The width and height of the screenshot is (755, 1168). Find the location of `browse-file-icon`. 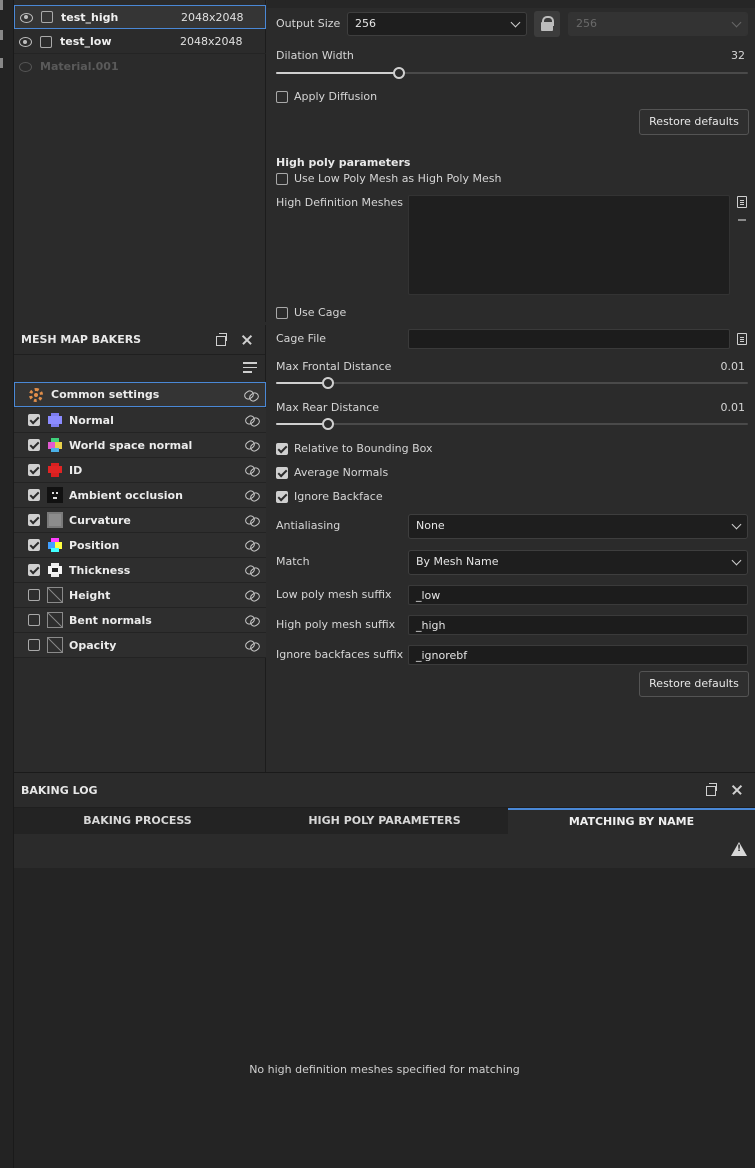

browse-file-icon is located at coordinates (742, 339).